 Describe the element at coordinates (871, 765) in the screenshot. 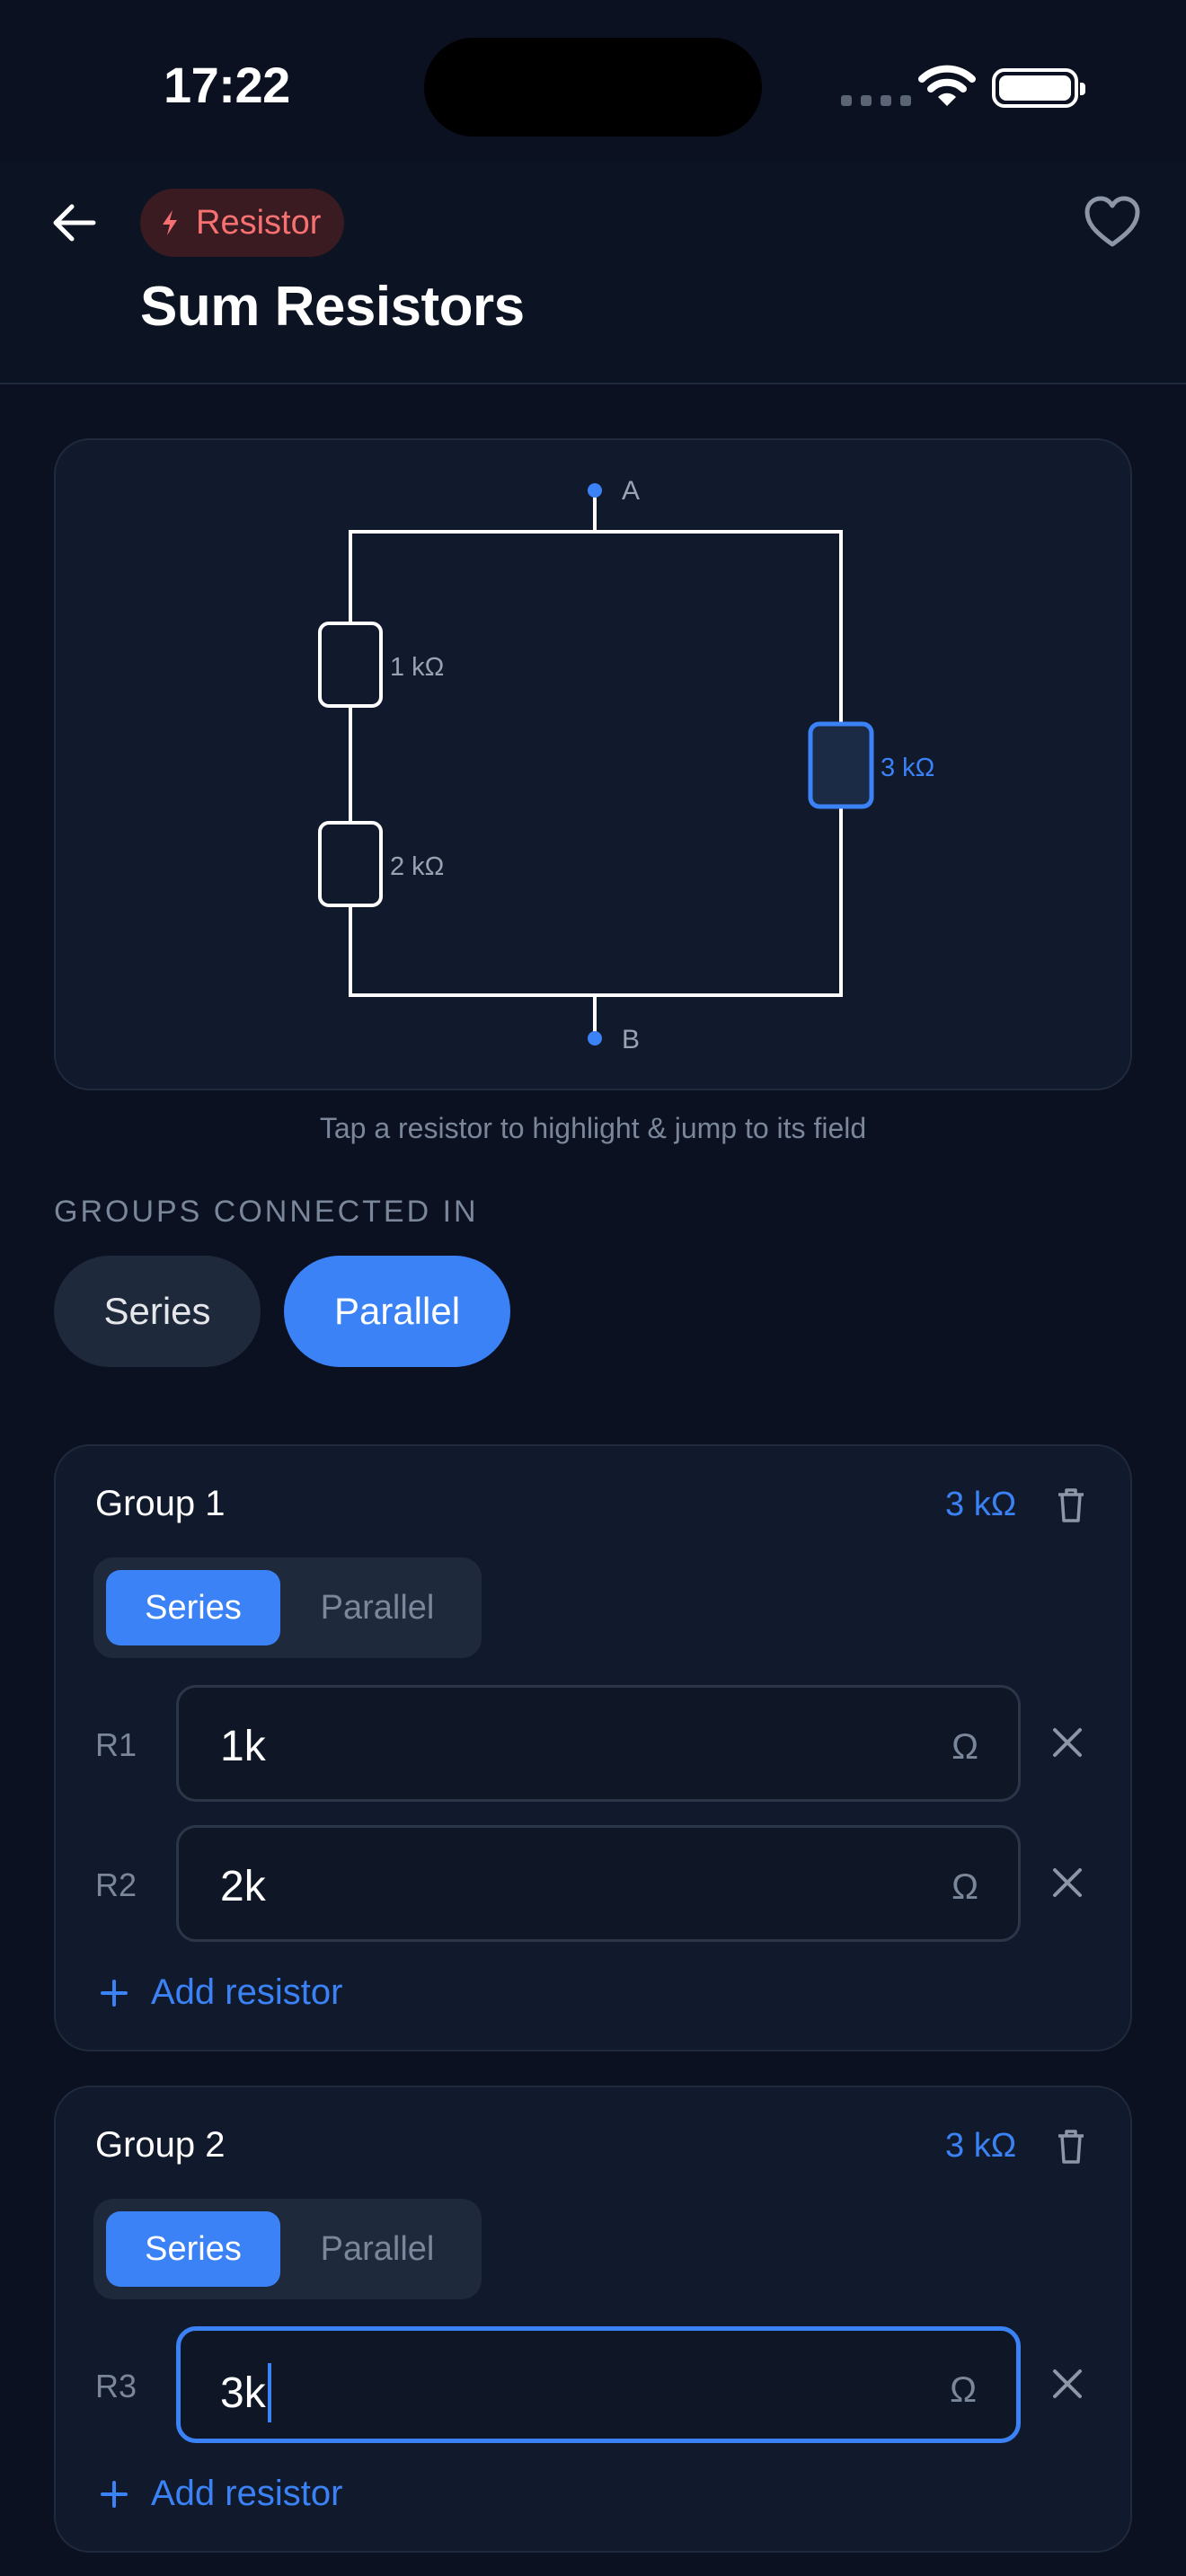

I see `resistor-r3: 3 kΩ` at that location.